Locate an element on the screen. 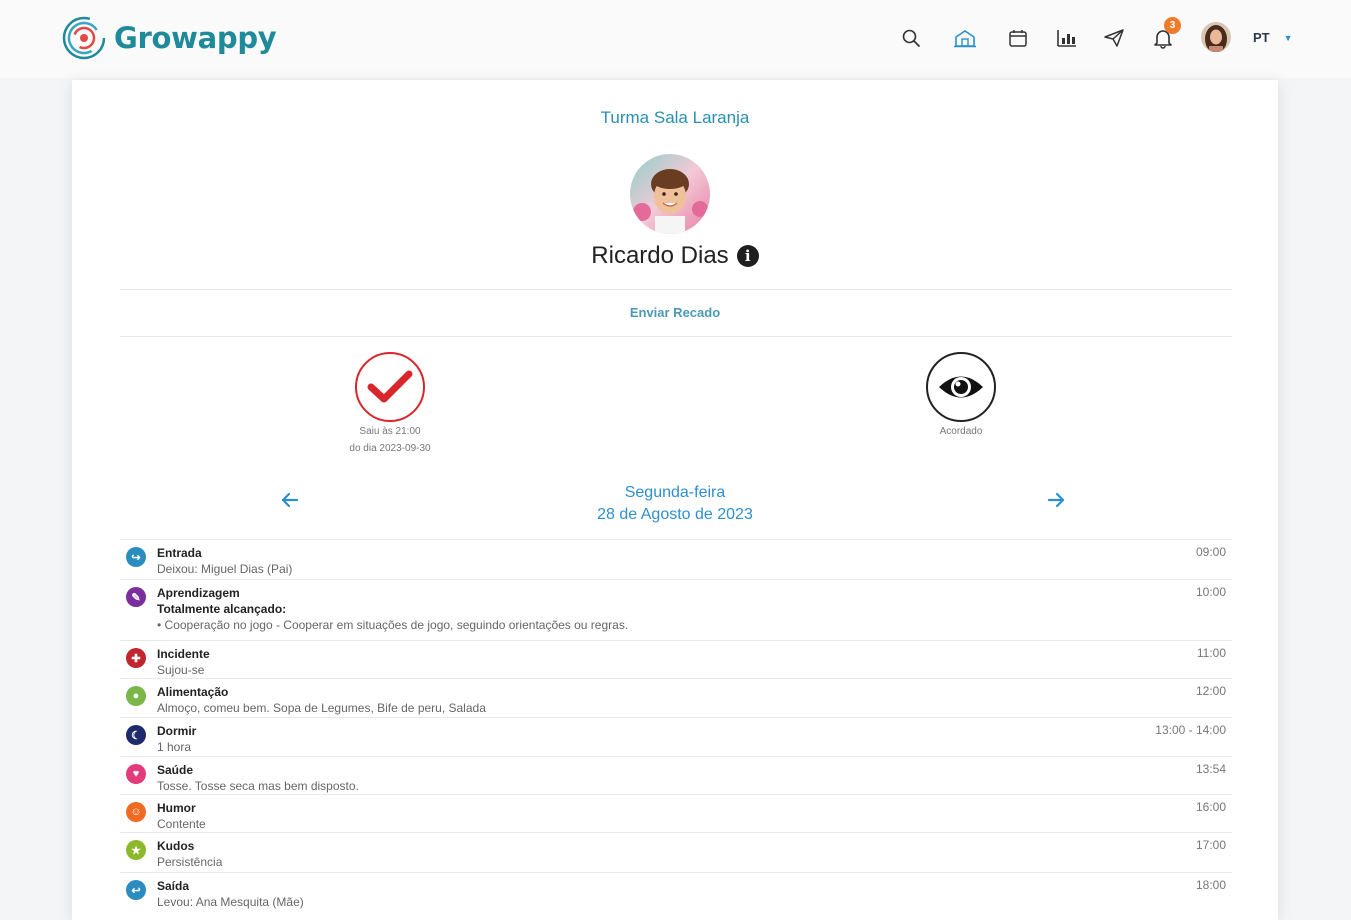 Image resolution: width=1351 pixels, height=920 pixels. food-icon: ● is located at coordinates (136, 696).